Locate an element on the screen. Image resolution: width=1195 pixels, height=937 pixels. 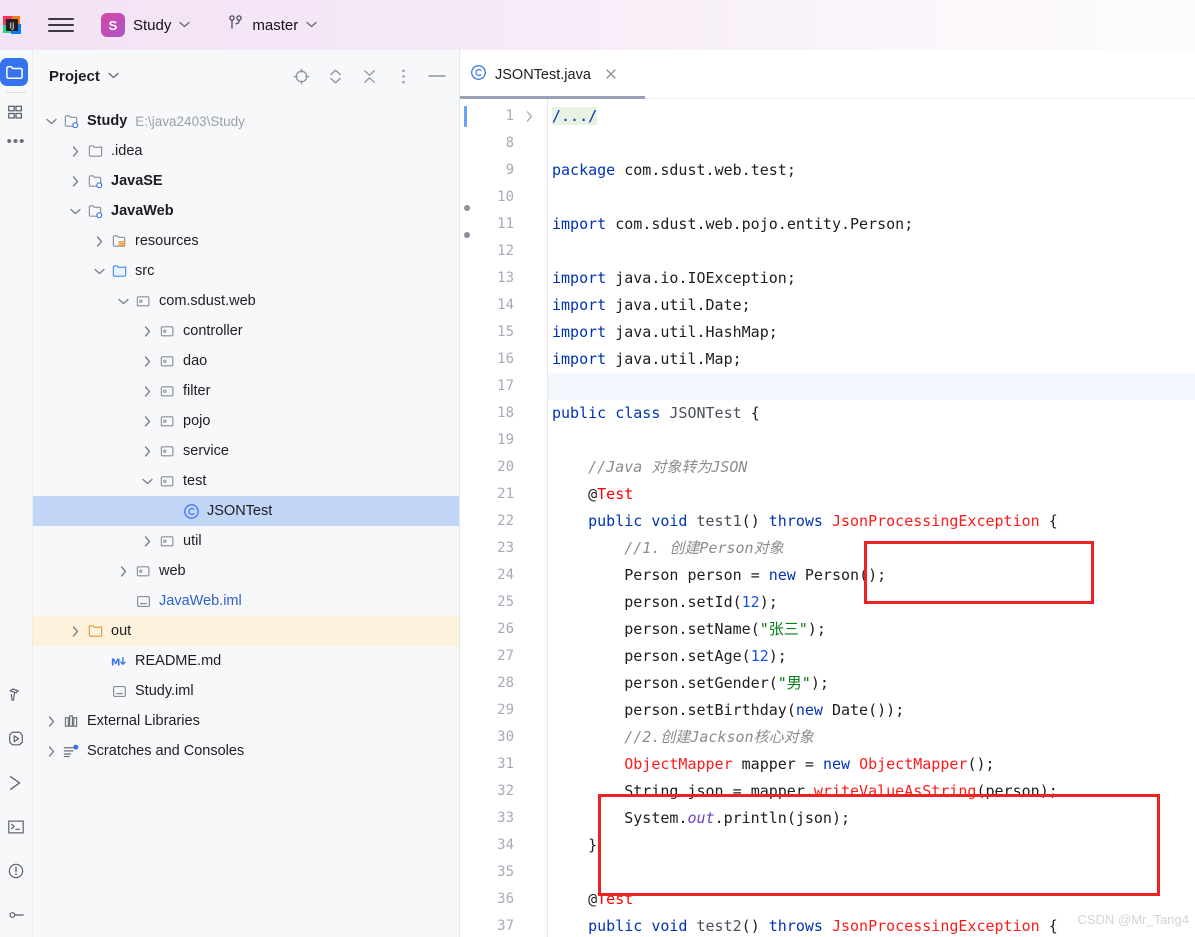
hamburger-menu-icon is located at coordinates (61, 25).